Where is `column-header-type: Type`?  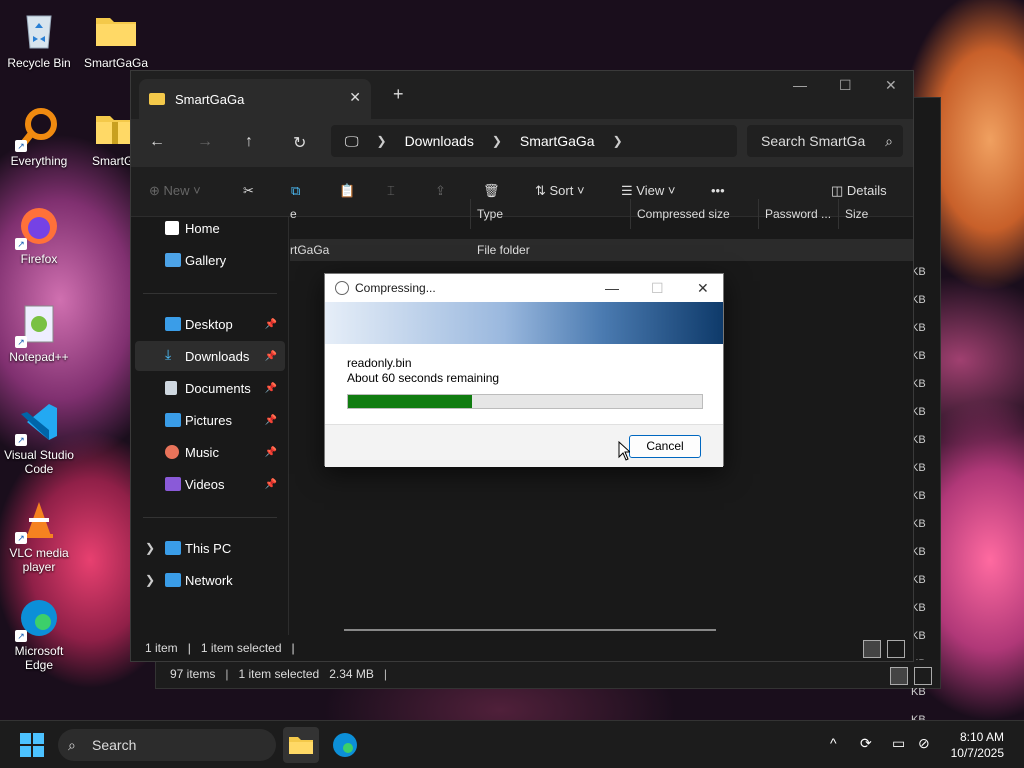
column-header-type: Type is located at coordinates (490, 214).